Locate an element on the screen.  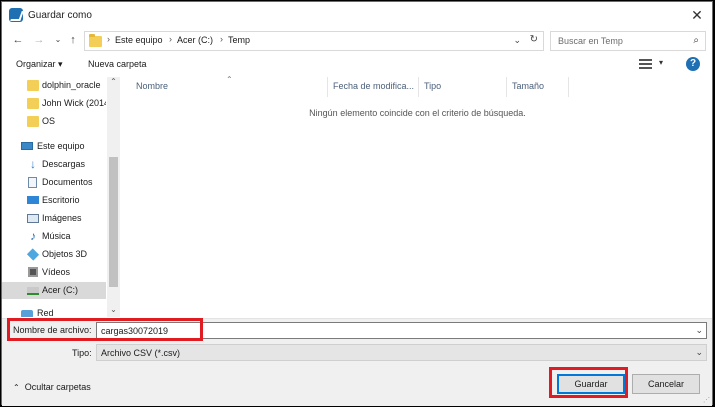
drive-icon is located at coordinates (33, 291).